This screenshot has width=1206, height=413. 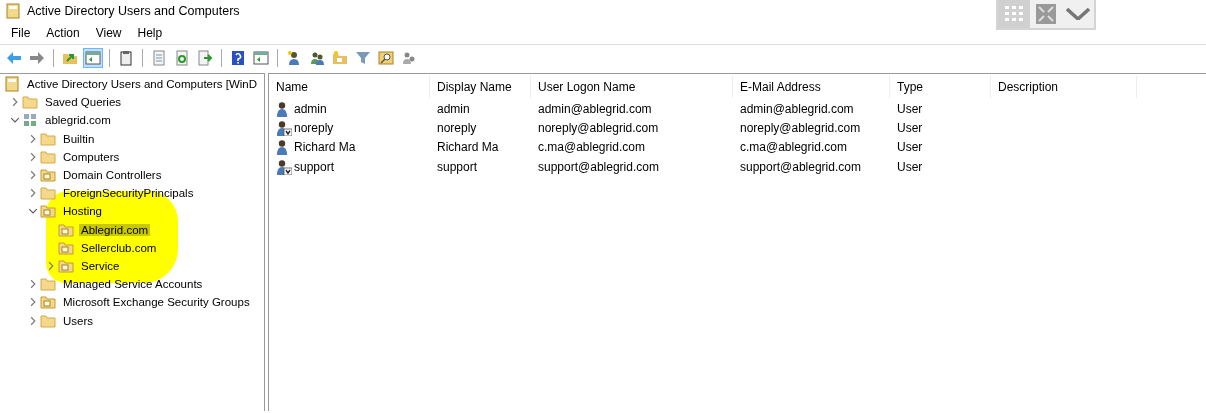 I want to click on tree-item: Microsoft Exchange Security Groups, so click(x=156, y=302).